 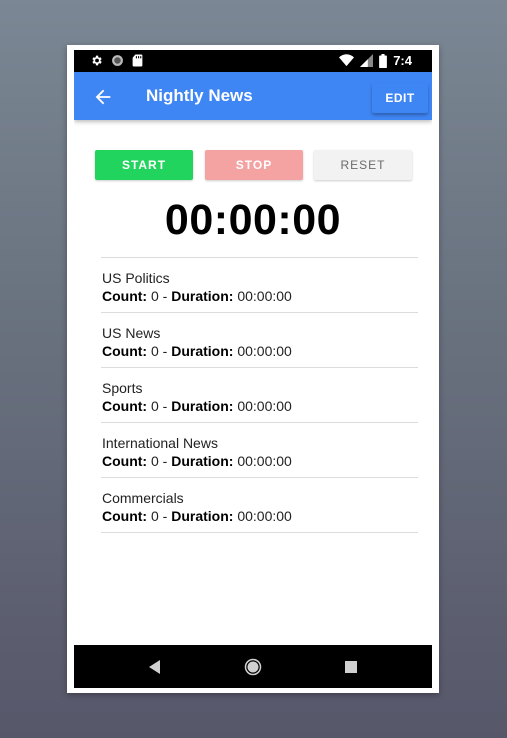 I want to click on page-title: Nightly News, so click(x=199, y=95).